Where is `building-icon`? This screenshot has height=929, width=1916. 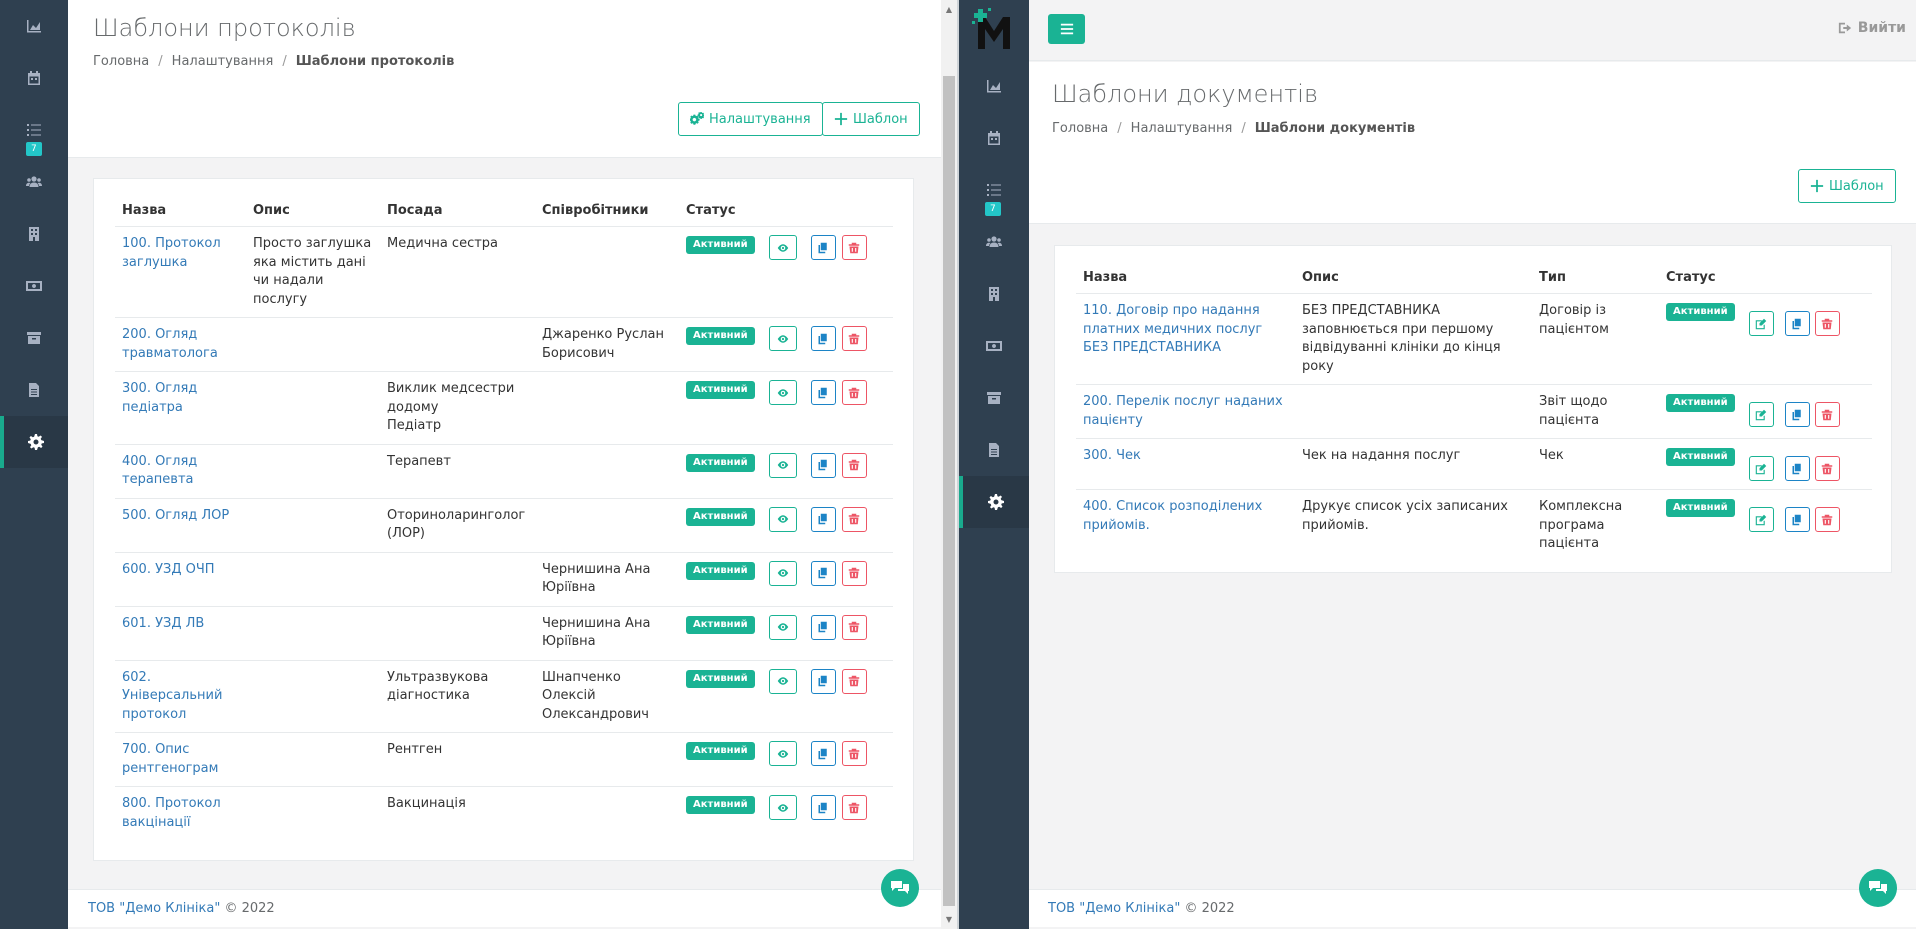
building-icon is located at coordinates (34, 234).